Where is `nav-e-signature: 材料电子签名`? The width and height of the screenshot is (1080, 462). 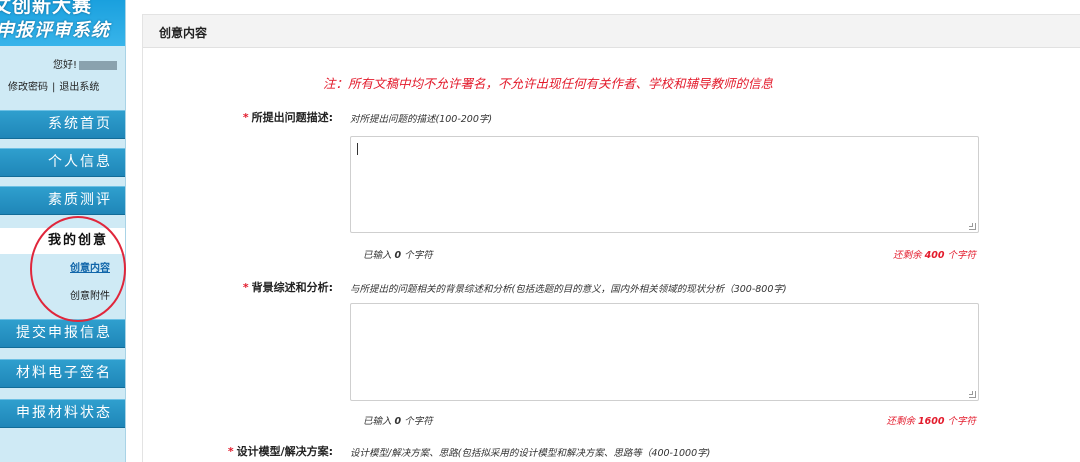
nav-e-signature: 材料电子签名 is located at coordinates (62, 373).